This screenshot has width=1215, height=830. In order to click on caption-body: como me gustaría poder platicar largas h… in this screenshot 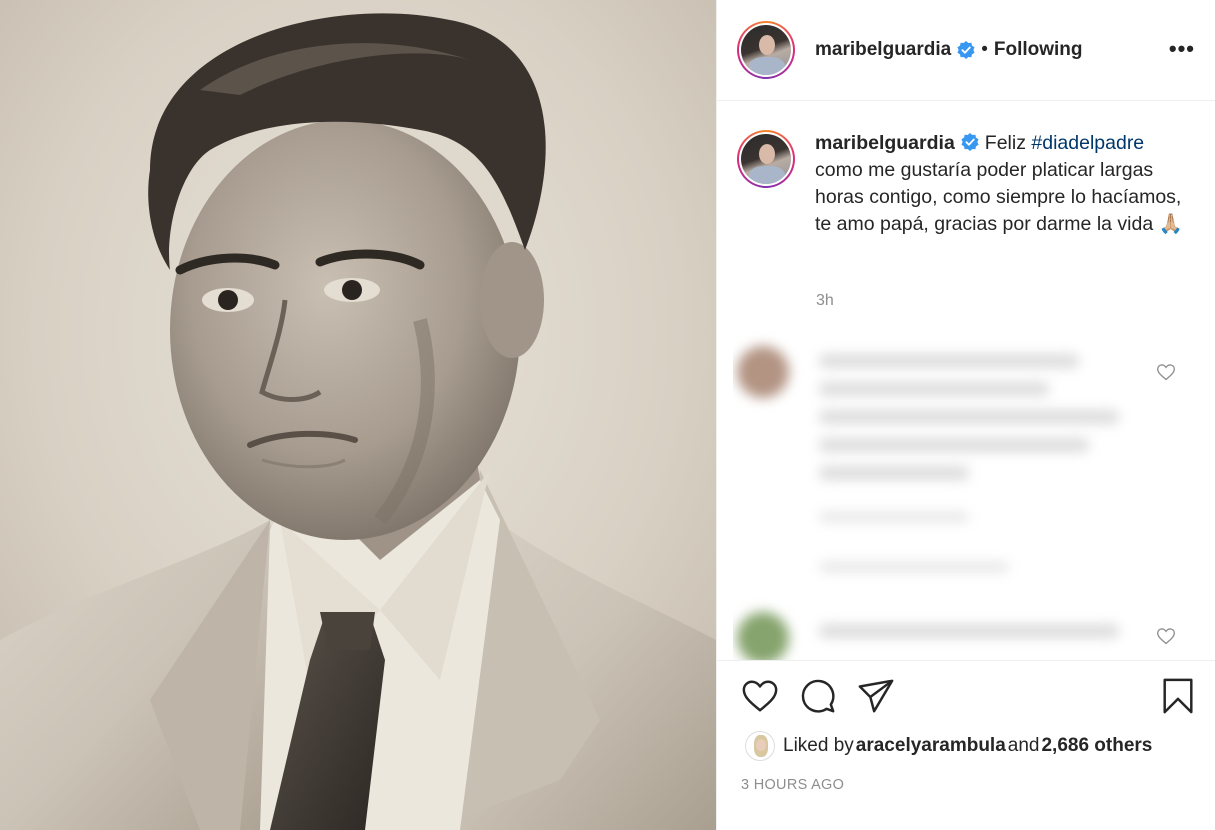, I will do `click(998, 197)`.